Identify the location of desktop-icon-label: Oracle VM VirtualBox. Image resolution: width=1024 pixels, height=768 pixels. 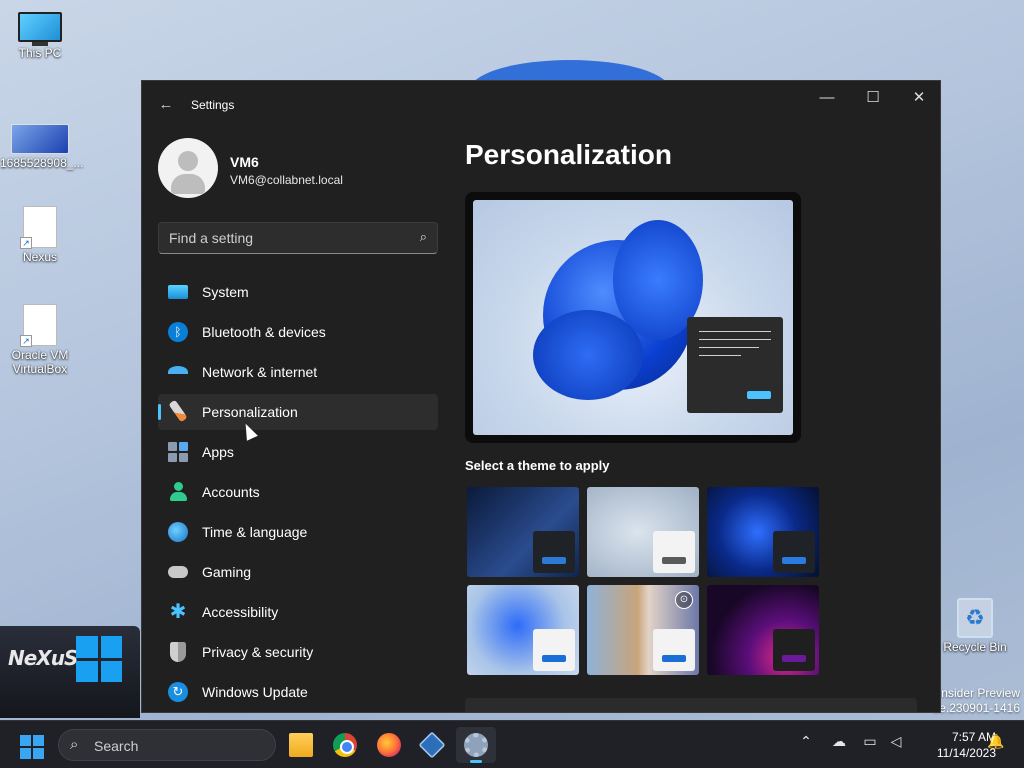
(40, 362).